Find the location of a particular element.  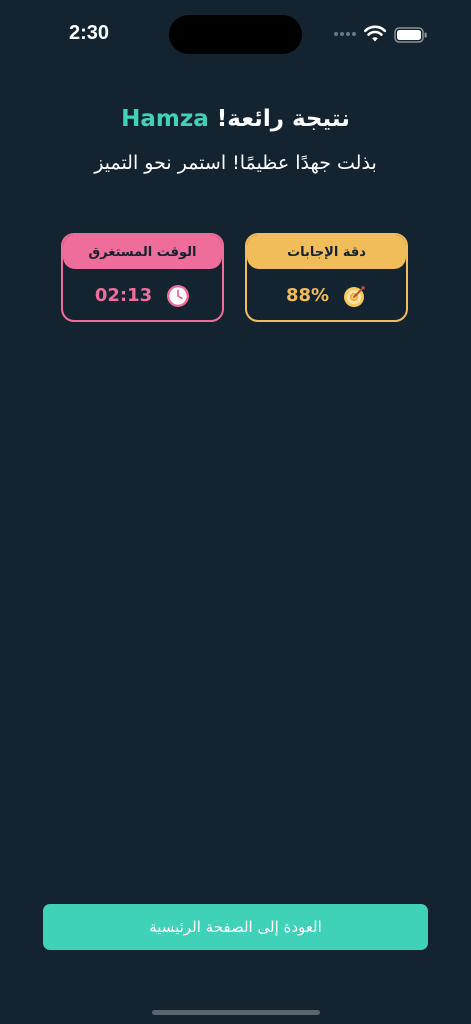

result-title: نتيجة رائعة! Hamza is located at coordinates (235, 119).